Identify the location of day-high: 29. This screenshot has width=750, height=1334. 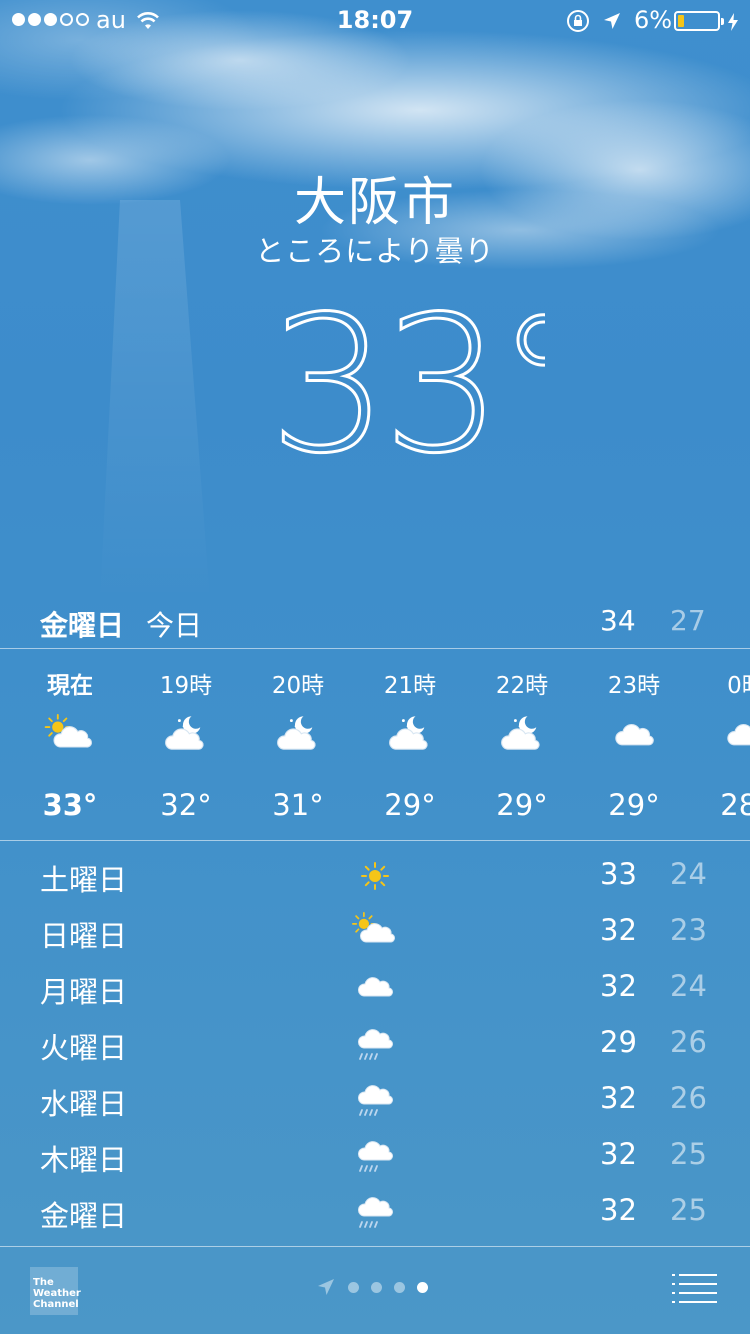
(618, 1042).